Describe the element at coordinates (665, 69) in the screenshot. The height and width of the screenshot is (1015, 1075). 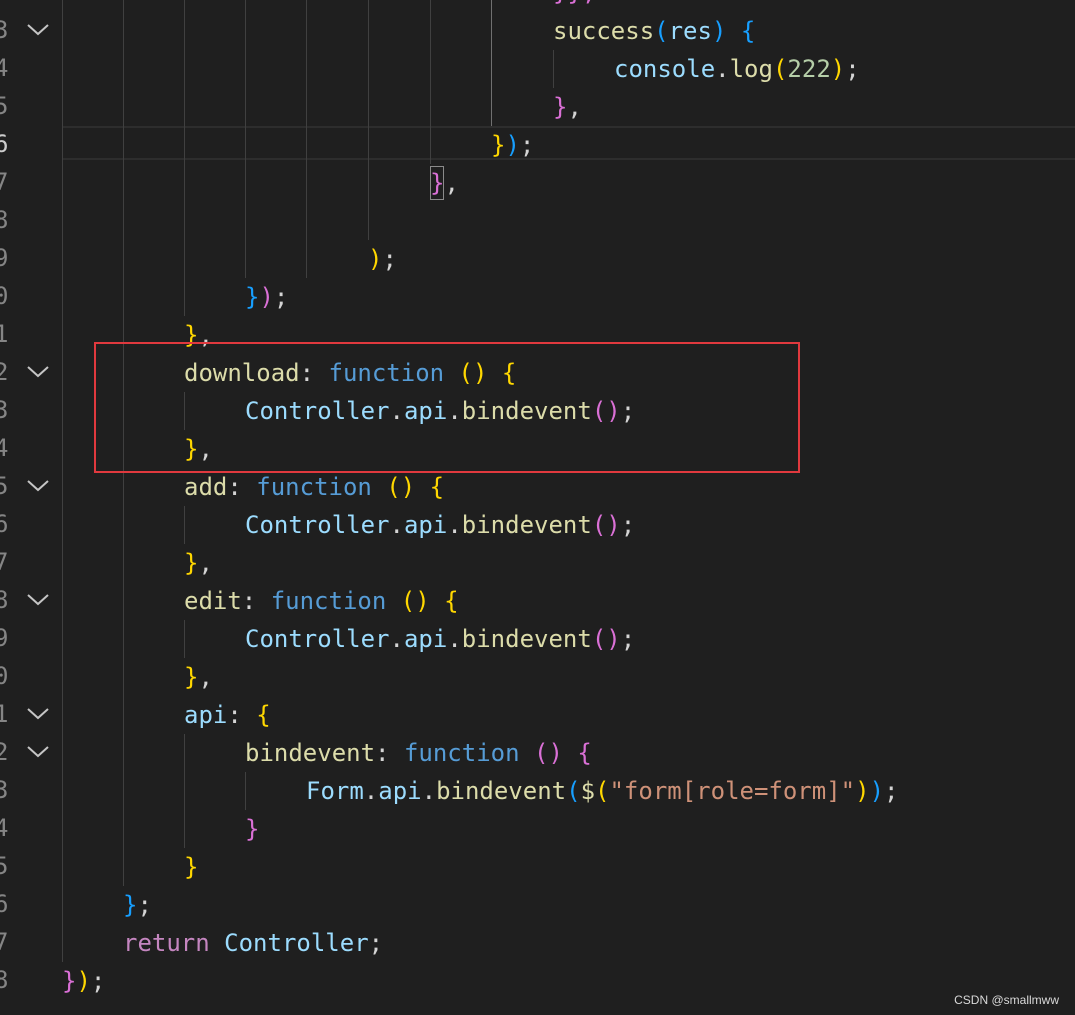
I see `code-token: console` at that location.